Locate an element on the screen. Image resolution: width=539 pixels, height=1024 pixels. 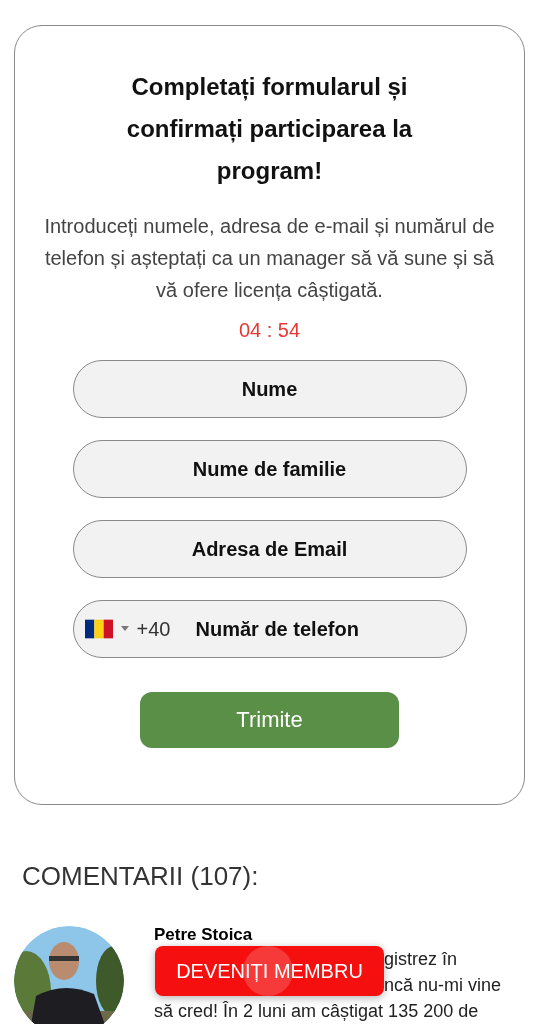
form-title: Completați formularul și confirmați participarea la program! is located at coordinates (269, 129).